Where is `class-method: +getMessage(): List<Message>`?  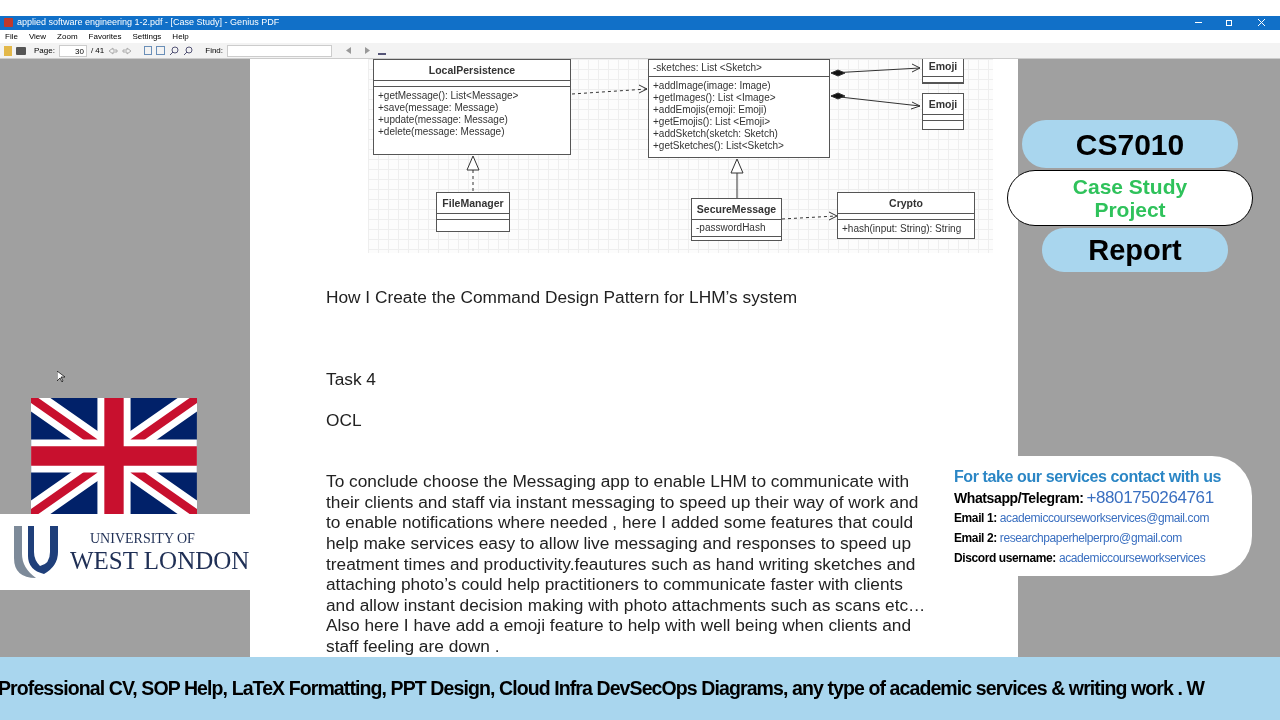 class-method: +getMessage(): List<Message> is located at coordinates (449, 96).